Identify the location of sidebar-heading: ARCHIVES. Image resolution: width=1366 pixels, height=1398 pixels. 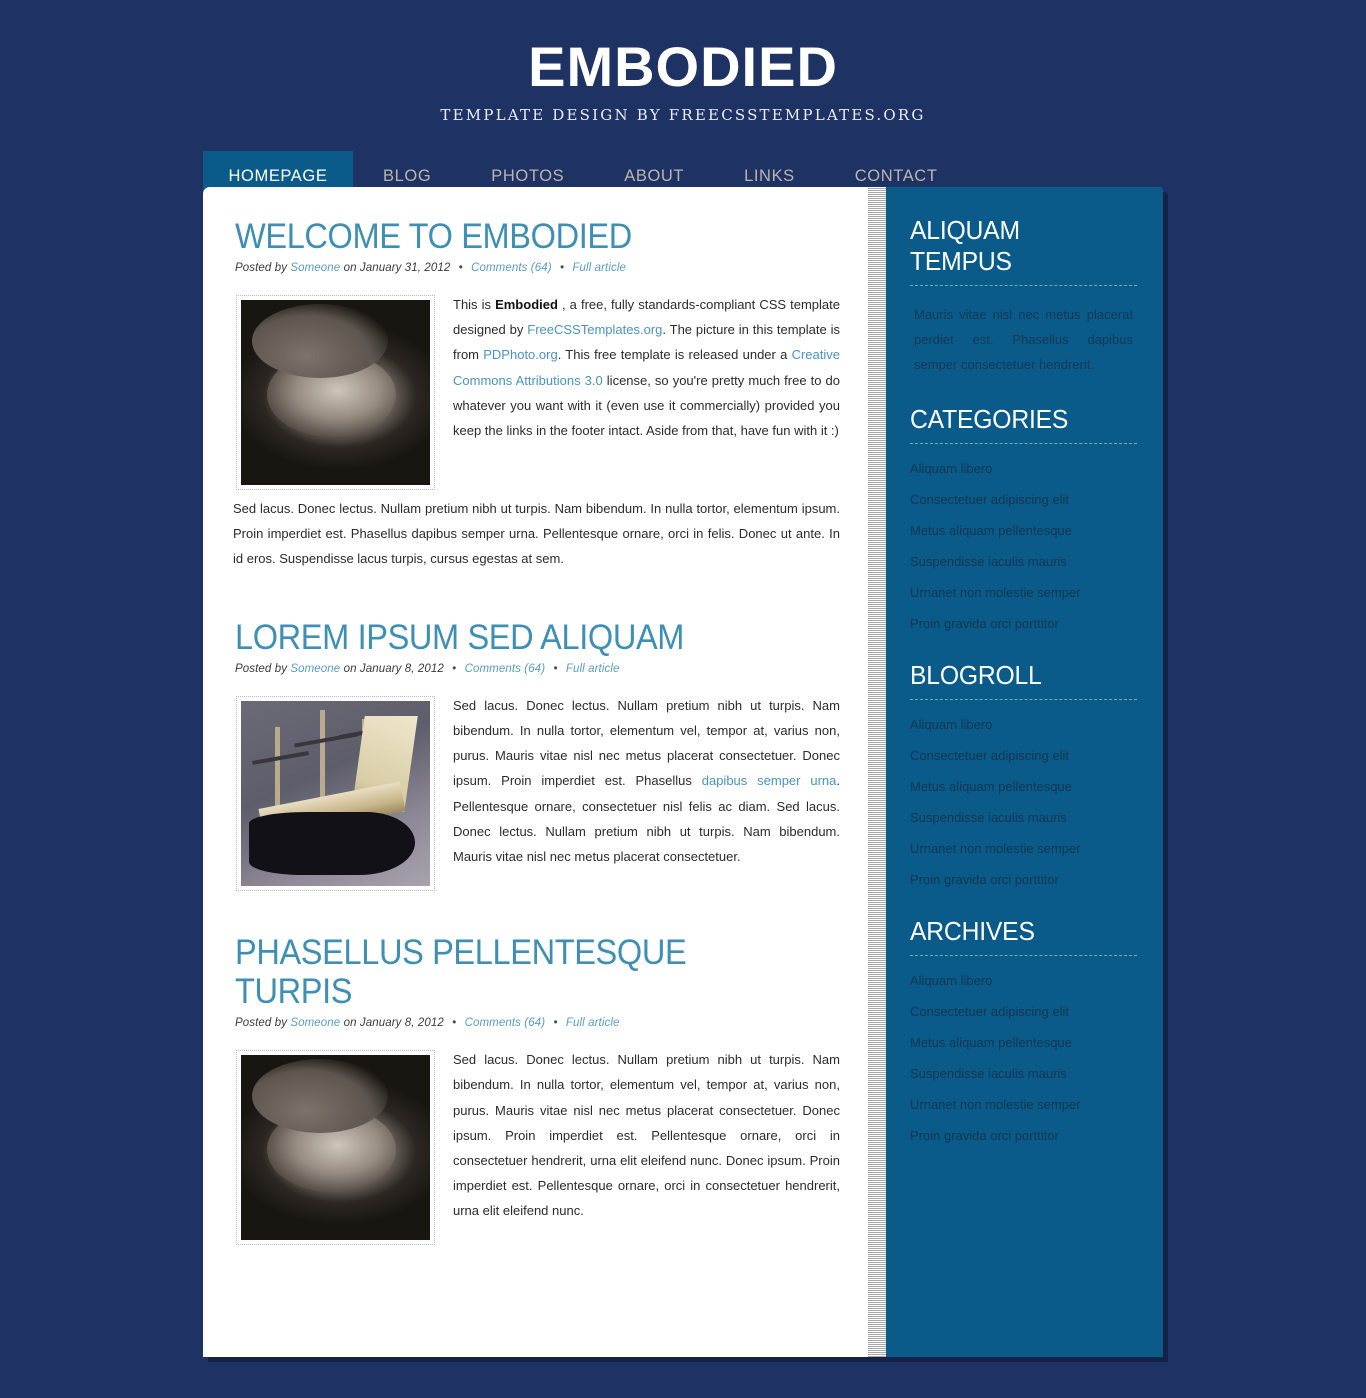
(972, 930).